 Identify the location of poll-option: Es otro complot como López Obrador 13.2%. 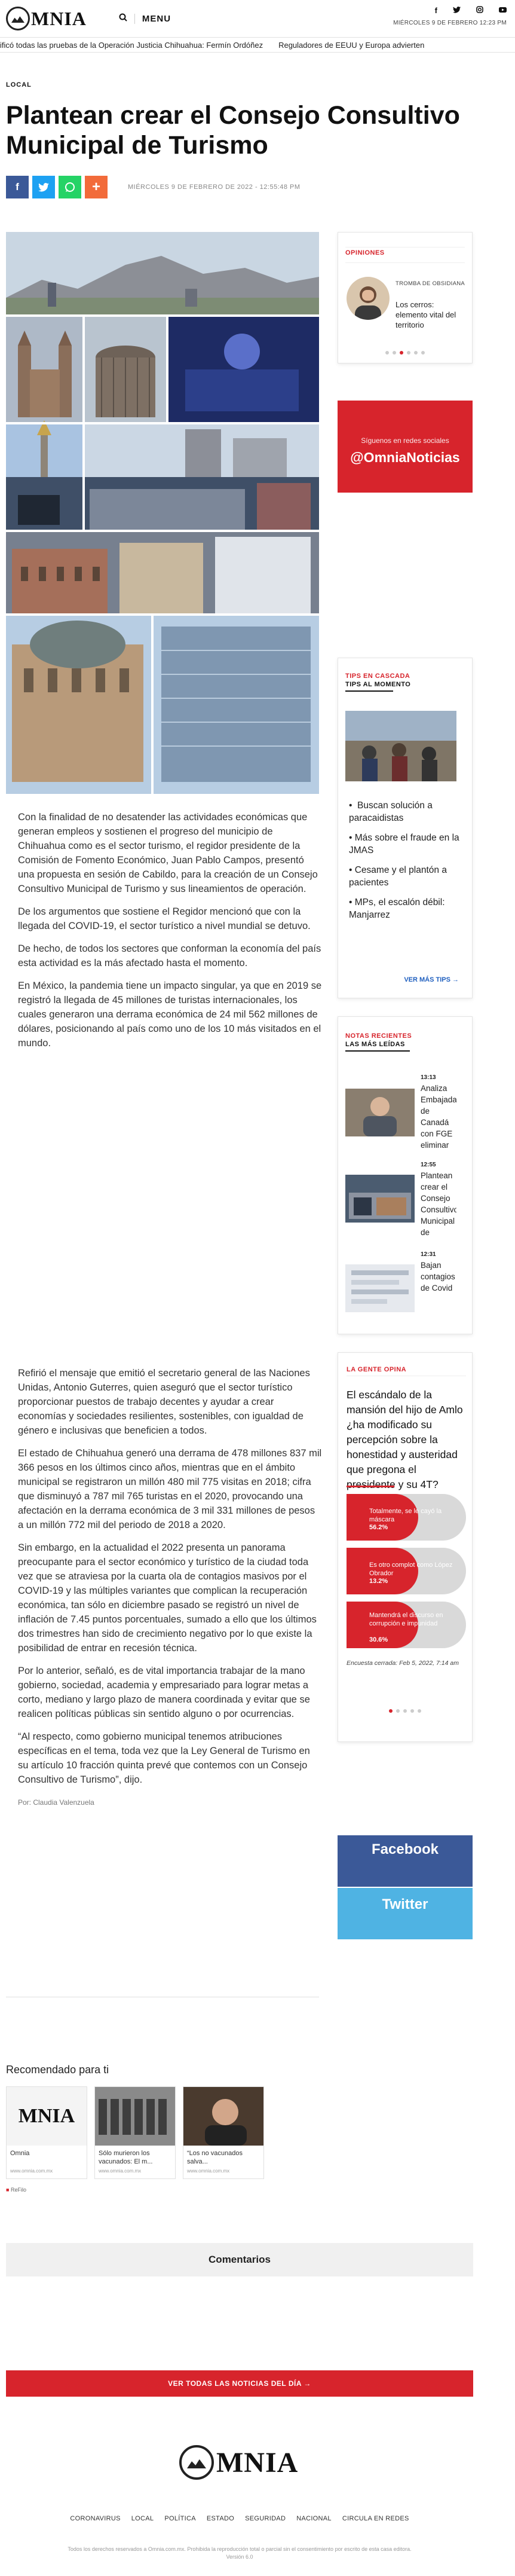
(407, 1573).